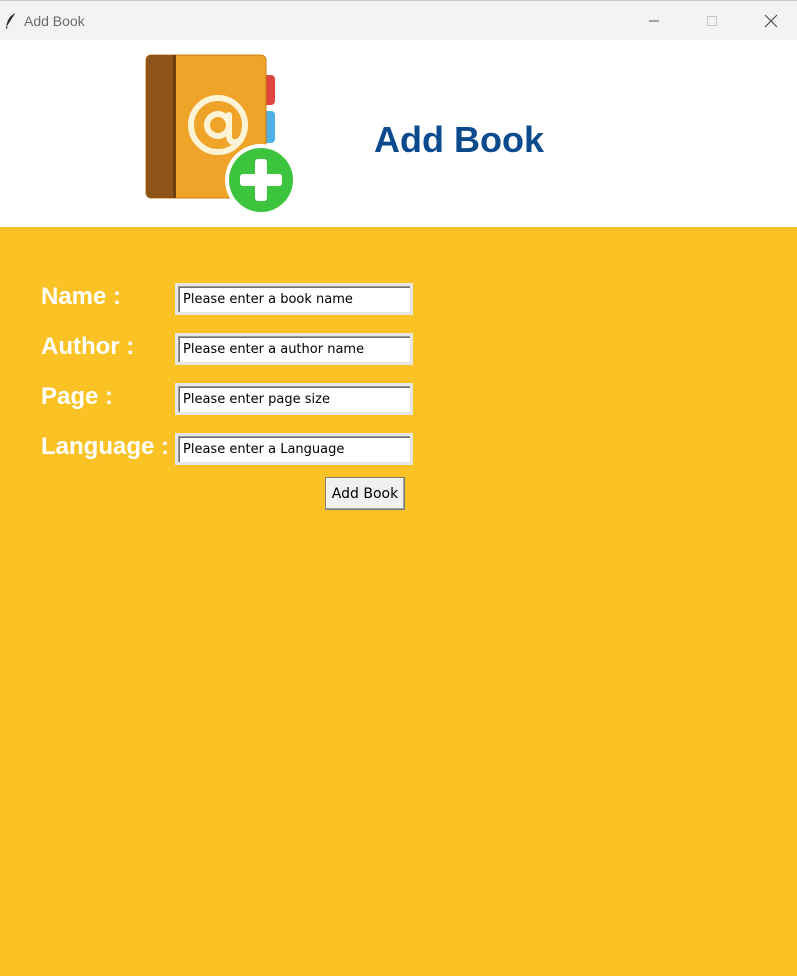 Image resolution: width=797 pixels, height=976 pixels. I want to click on maximize-button, so click(712, 21).